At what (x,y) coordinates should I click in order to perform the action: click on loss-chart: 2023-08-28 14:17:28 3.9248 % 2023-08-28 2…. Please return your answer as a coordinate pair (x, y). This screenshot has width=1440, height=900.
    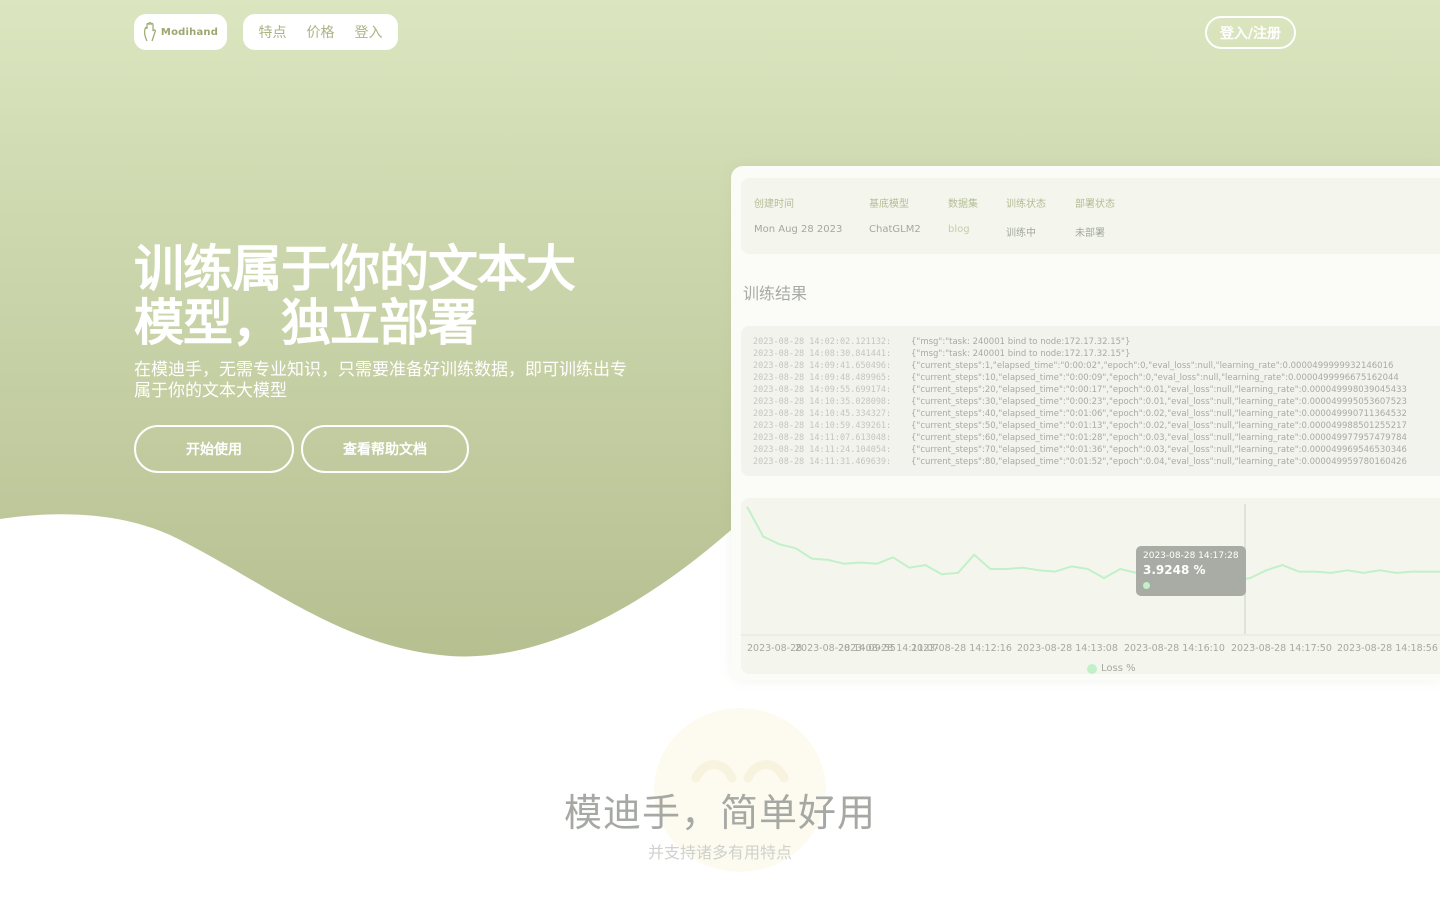
    Looking at the image, I should click on (1090, 586).